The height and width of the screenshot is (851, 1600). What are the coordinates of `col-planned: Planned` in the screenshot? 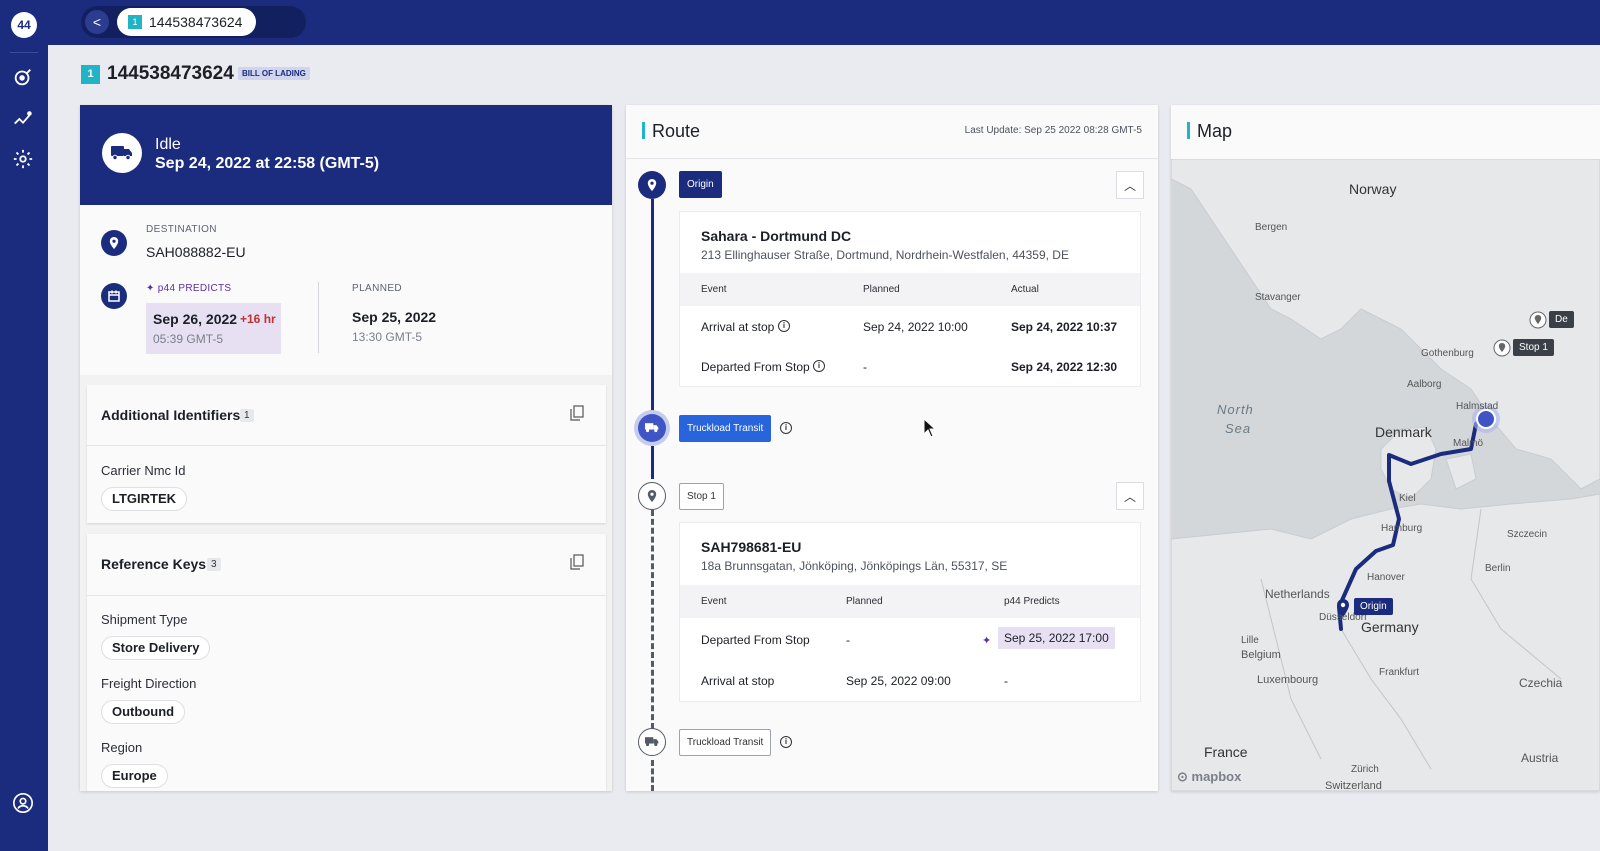 It's located at (881, 289).